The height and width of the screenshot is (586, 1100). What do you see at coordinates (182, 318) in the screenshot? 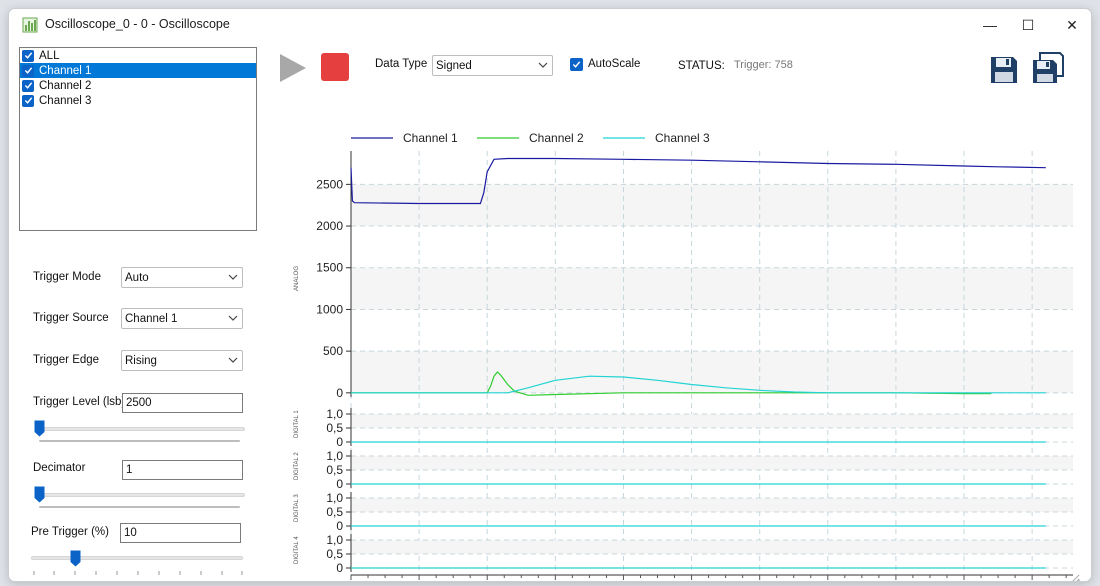
I see `trigger-source-select: Channel 1` at bounding box center [182, 318].